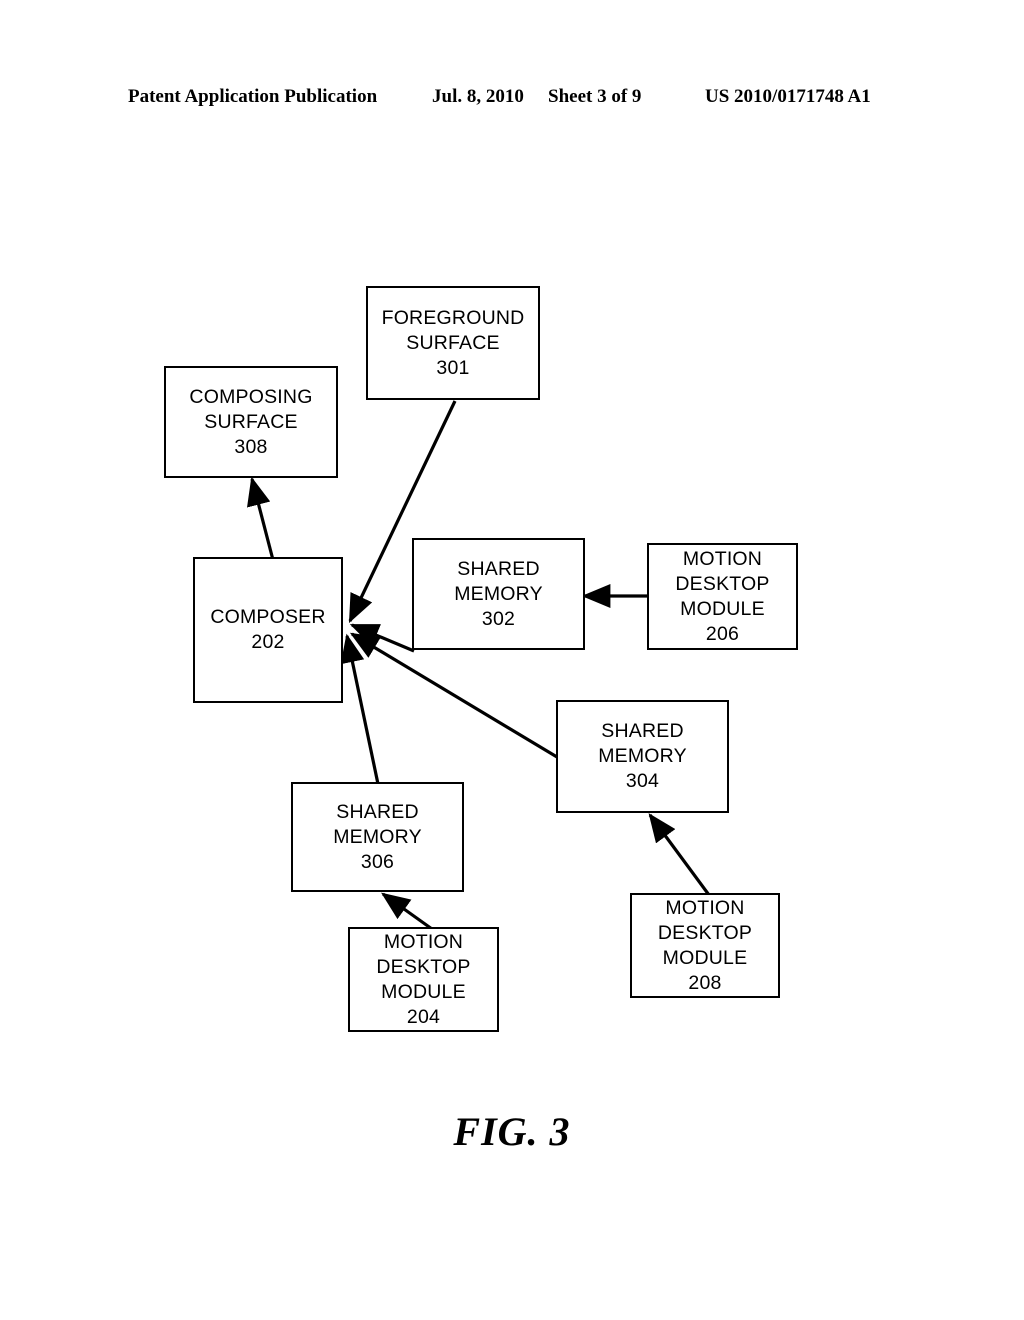  What do you see at coordinates (453, 317) in the screenshot?
I see `node-label-line: FOREGROUND` at bounding box center [453, 317].